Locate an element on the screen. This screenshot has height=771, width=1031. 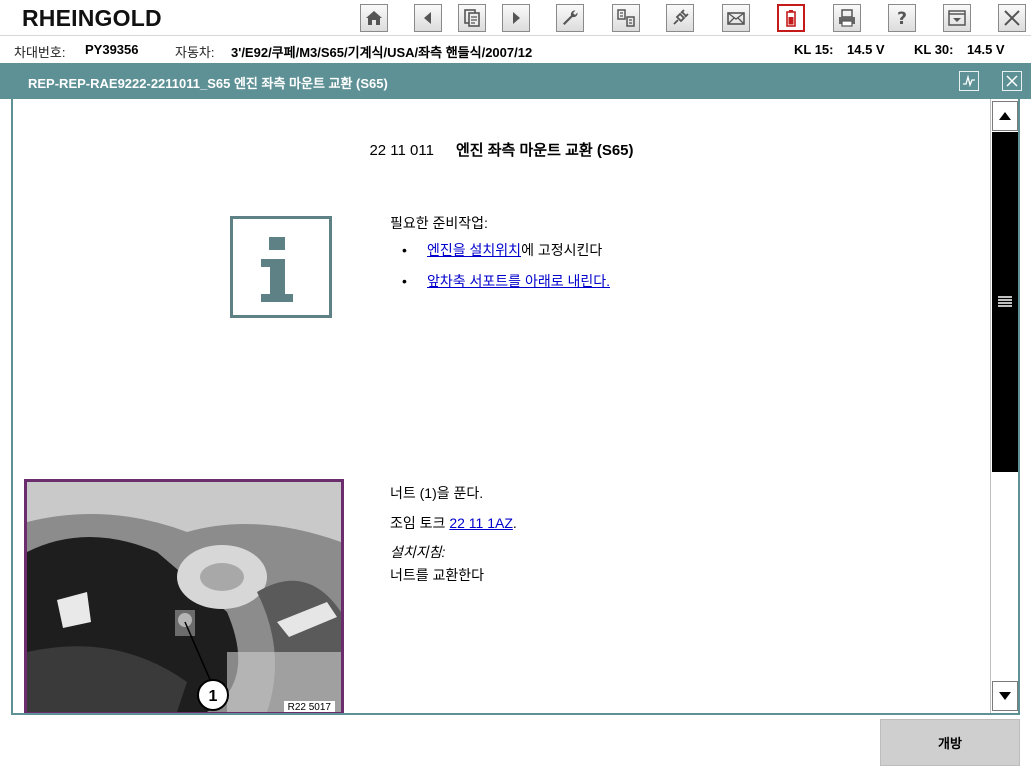
triangle-left-icon is located at coordinates (427, 18).